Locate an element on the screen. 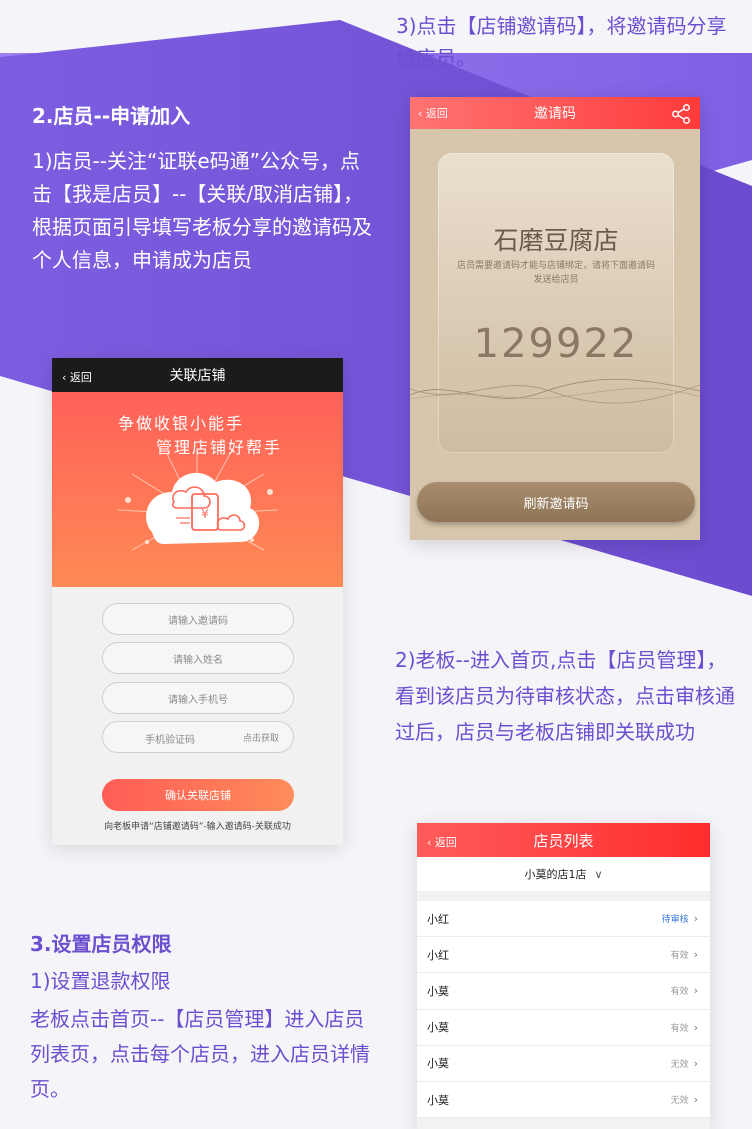  chevron-down-icon: ∨ is located at coordinates (598, 874).